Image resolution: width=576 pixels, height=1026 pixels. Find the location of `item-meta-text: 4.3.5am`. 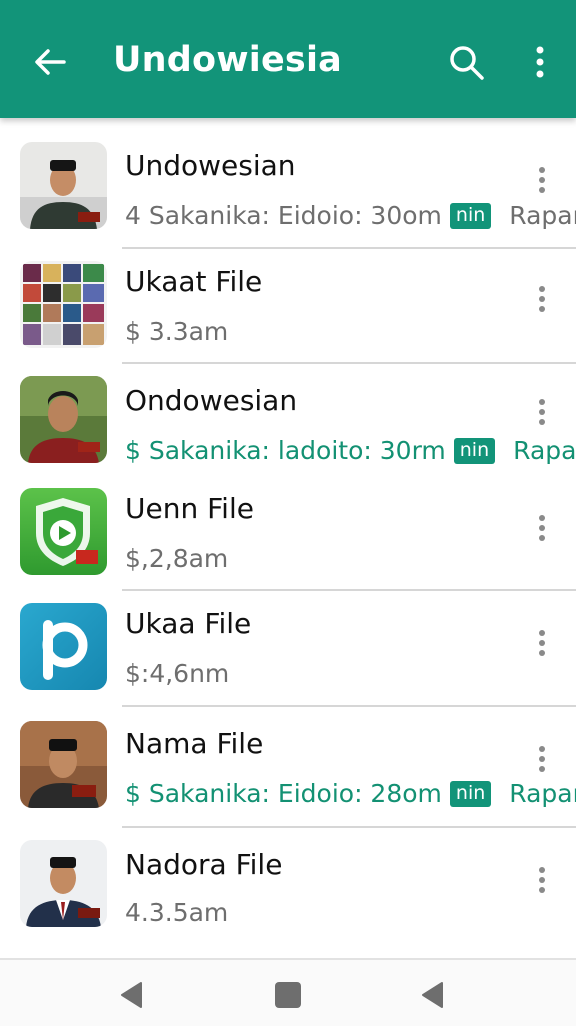

item-meta-text: 4.3.5am is located at coordinates (177, 912).